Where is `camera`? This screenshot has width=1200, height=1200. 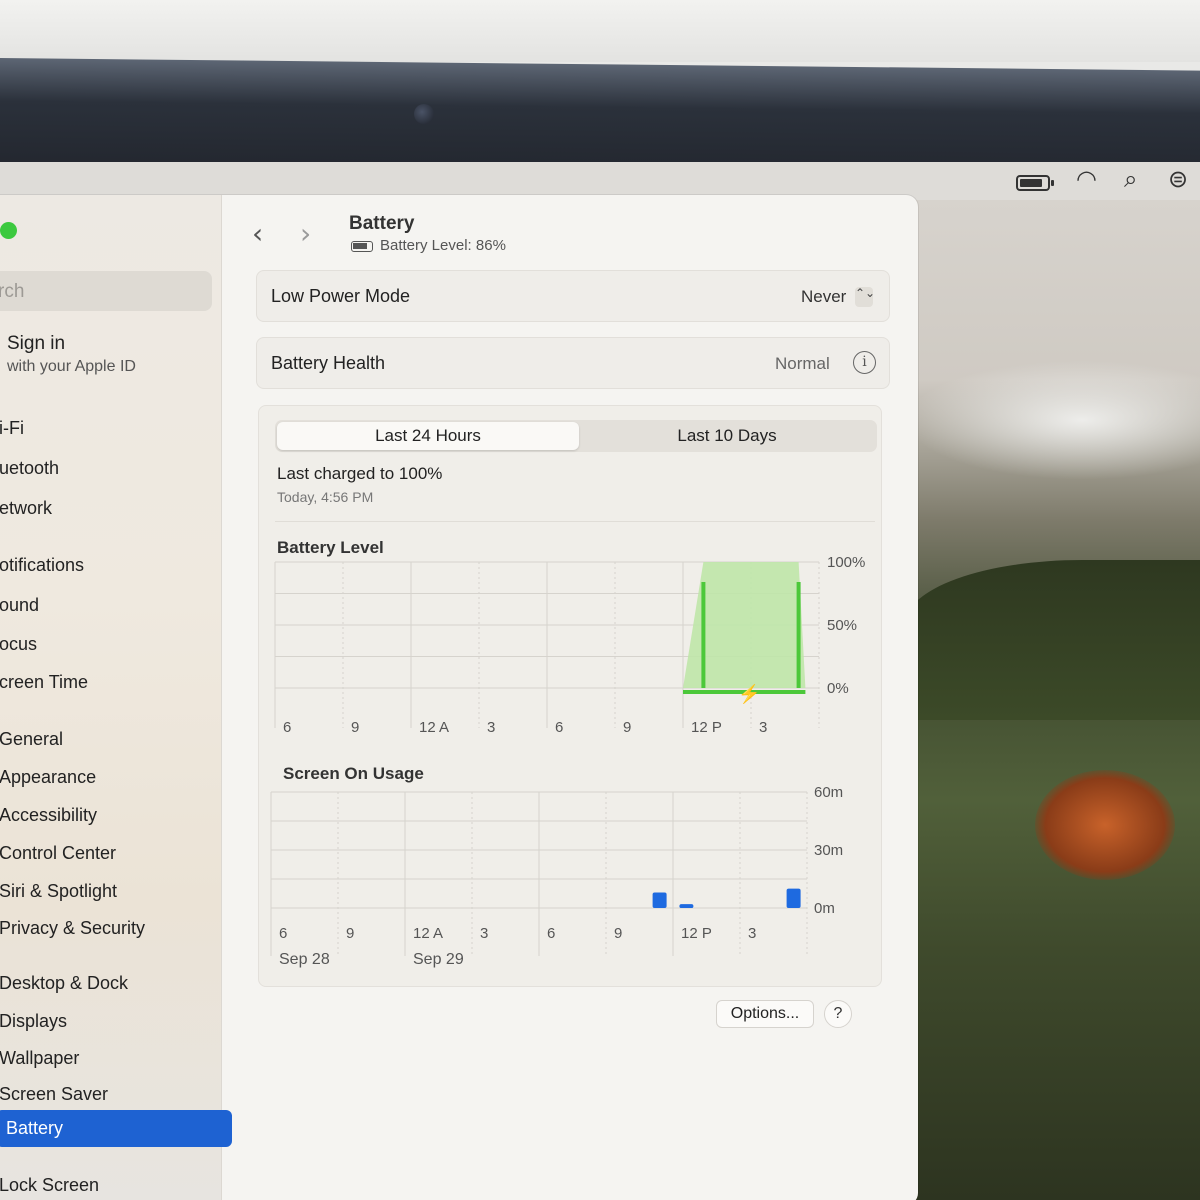
camera is located at coordinates (424, 114).